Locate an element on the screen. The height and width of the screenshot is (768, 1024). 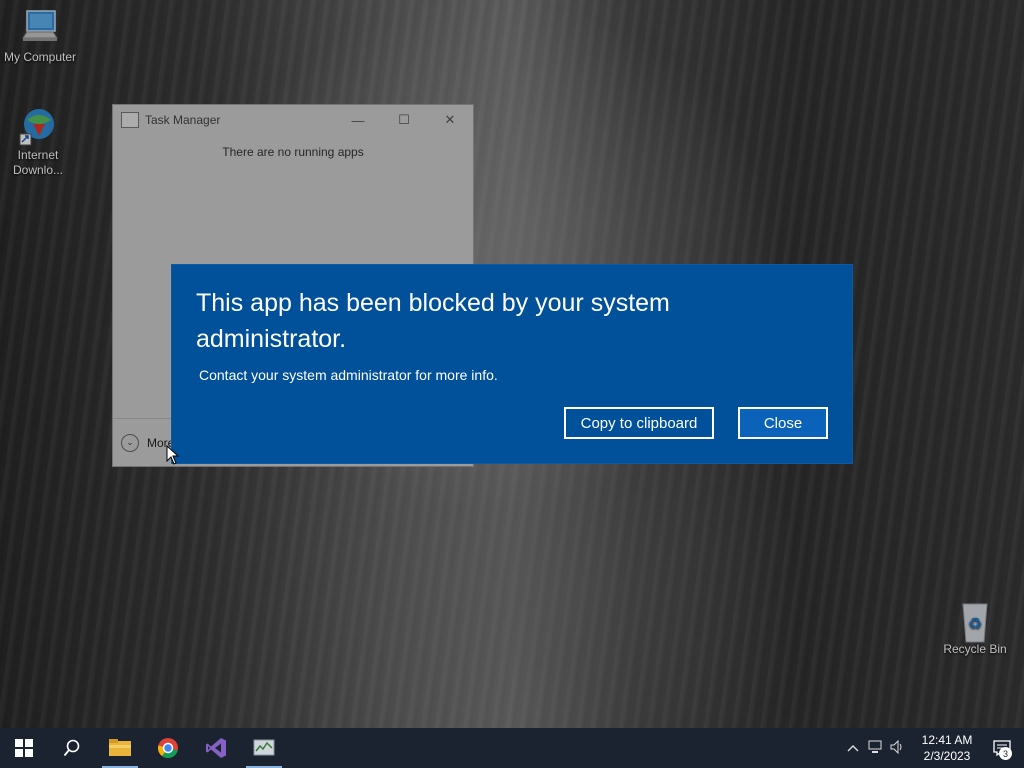
notifications-button: 3 is located at coordinates (1002, 748).